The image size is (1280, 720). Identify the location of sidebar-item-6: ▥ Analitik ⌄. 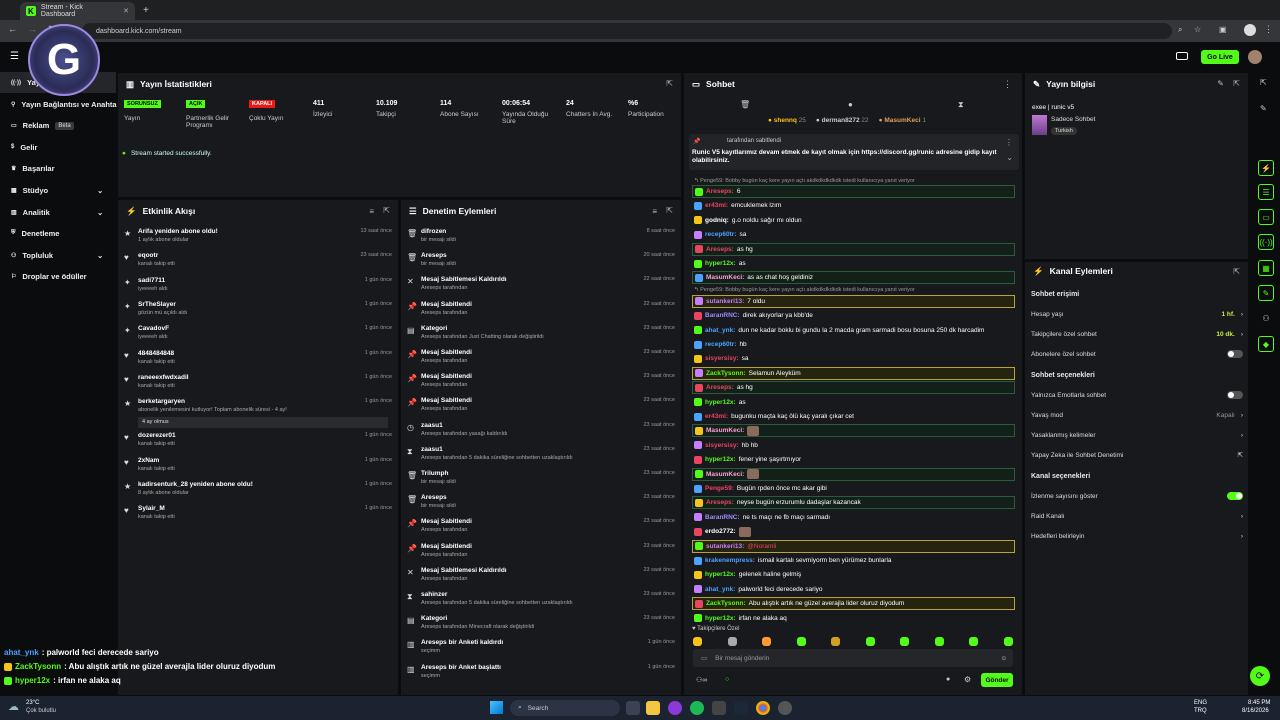
(58, 212).